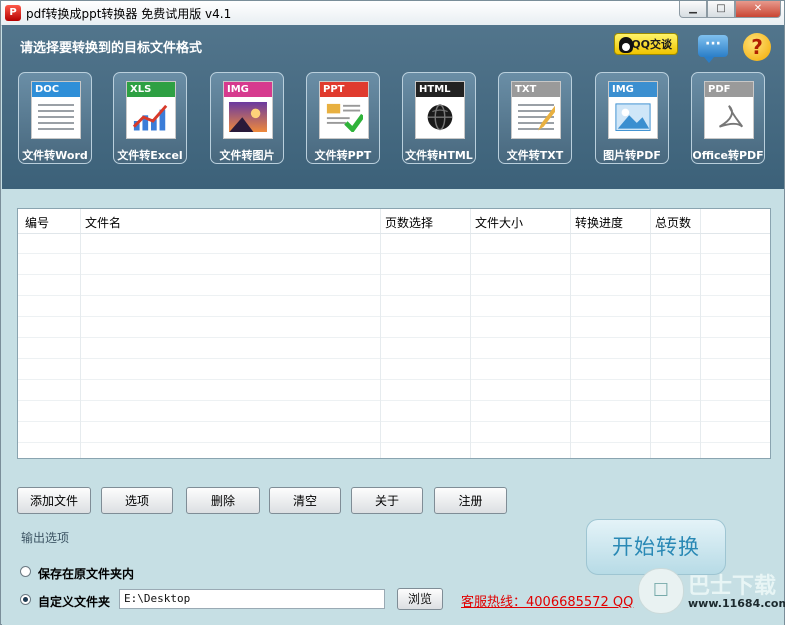  I want to click on help-icon: ?, so click(757, 47).